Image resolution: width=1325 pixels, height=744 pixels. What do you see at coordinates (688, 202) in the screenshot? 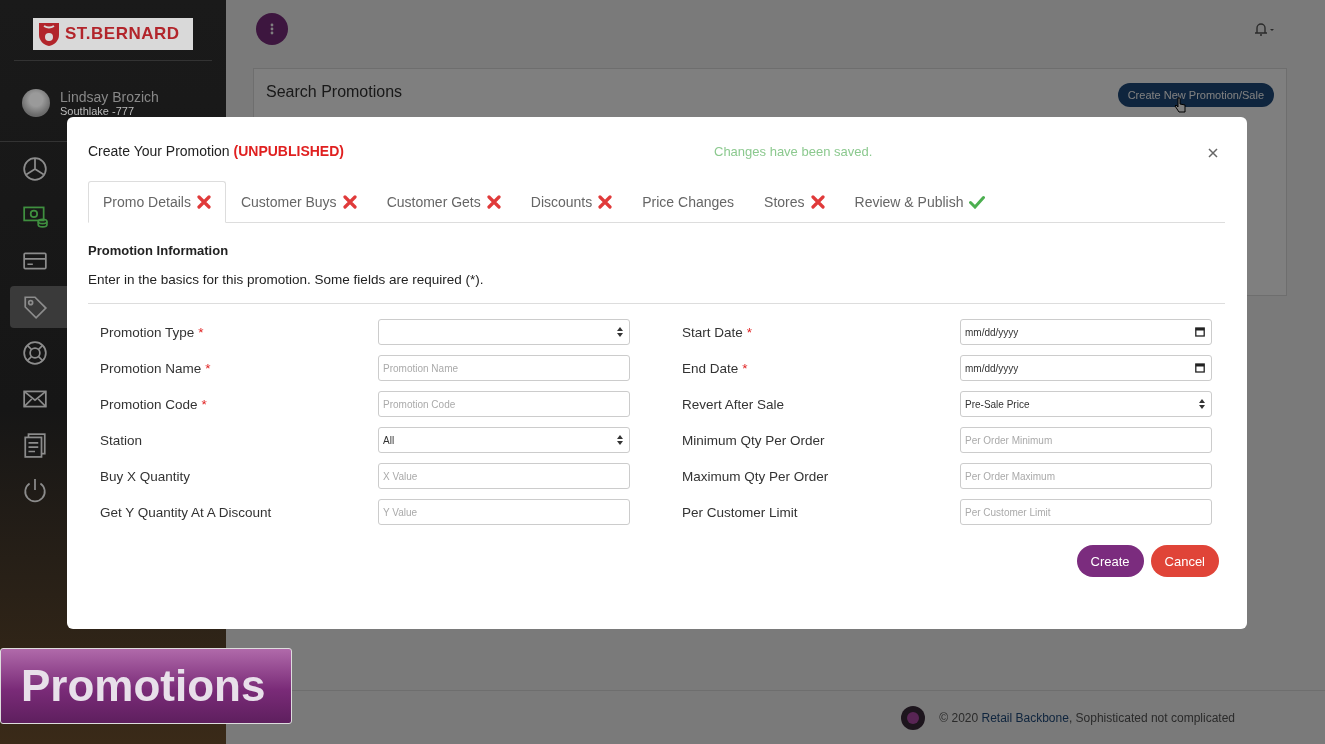
I see `tab-label: Price Changes` at bounding box center [688, 202].